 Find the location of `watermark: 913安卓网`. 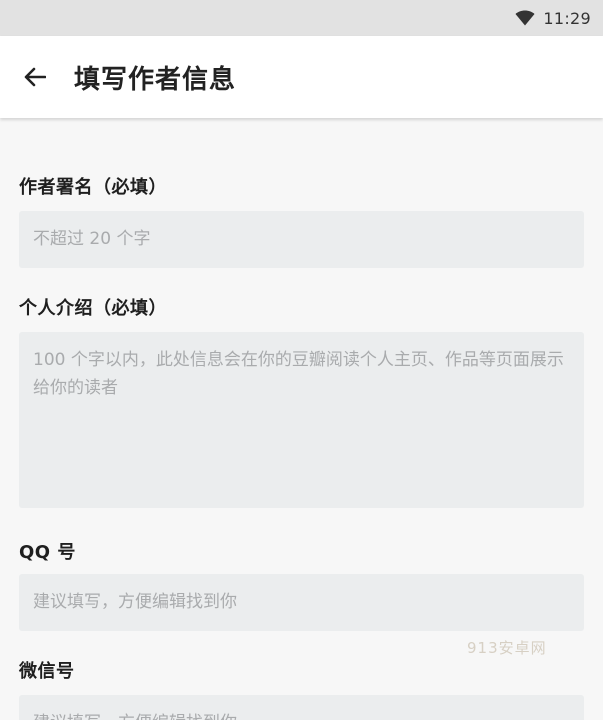

watermark: 913安卓网 is located at coordinates (507, 648).